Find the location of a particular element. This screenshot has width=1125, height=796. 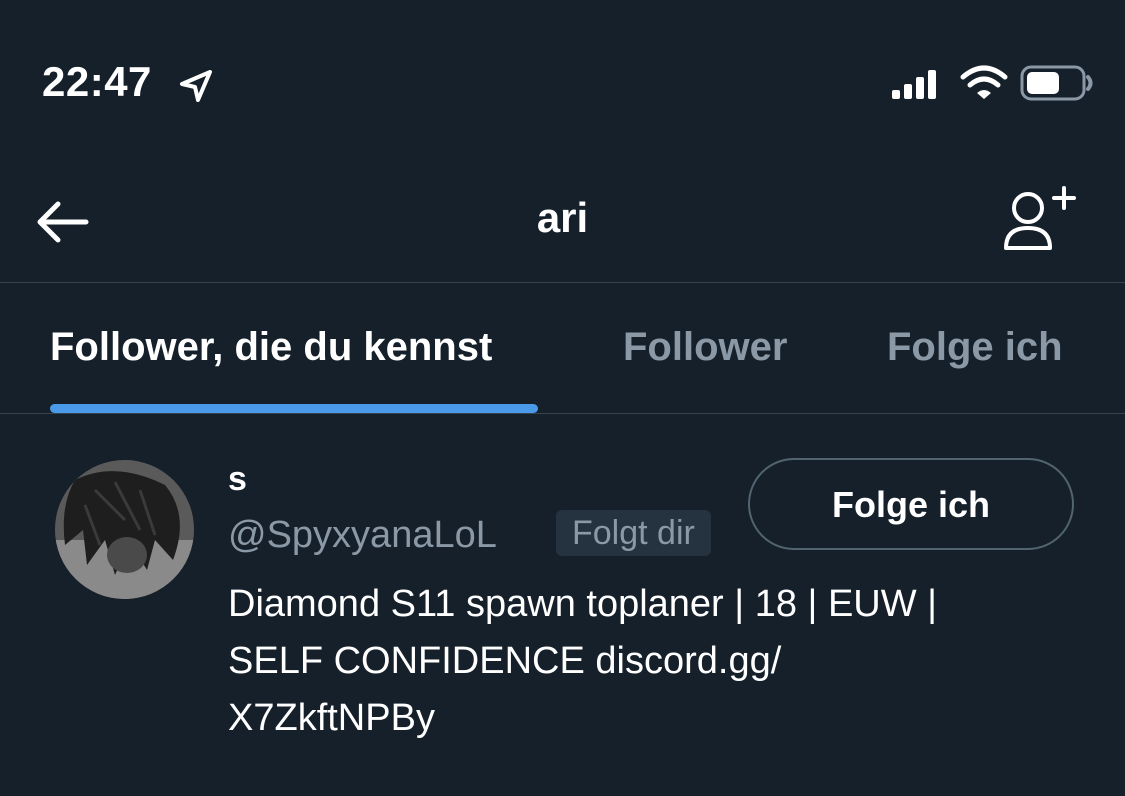

avatar is located at coordinates (124, 529).